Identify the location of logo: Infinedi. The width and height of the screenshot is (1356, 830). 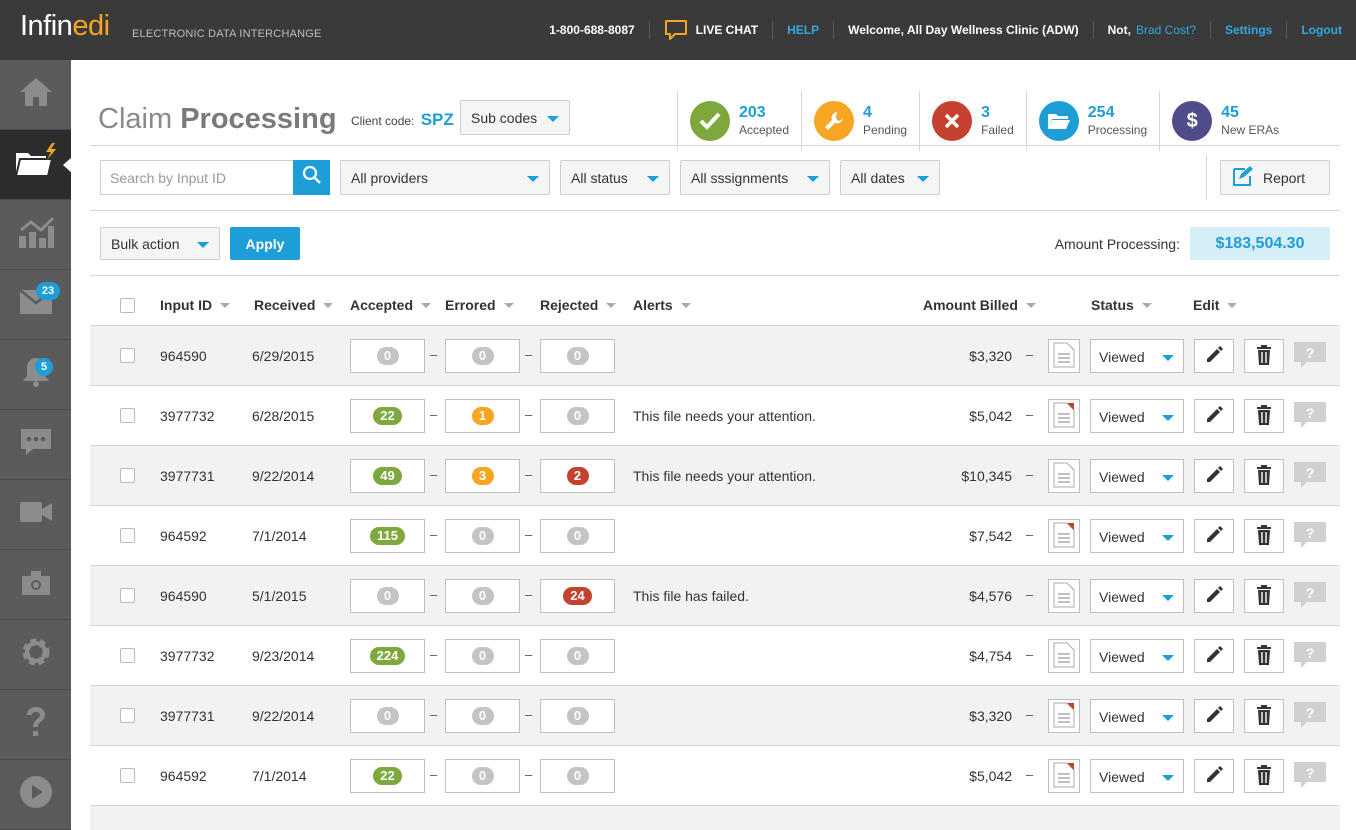
(65, 26).